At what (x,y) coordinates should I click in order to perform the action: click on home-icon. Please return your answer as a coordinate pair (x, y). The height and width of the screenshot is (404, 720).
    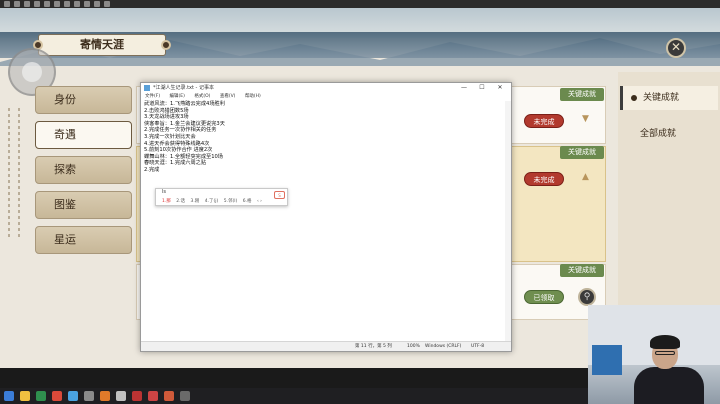
    Looking at the image, I should click on (27, 4).